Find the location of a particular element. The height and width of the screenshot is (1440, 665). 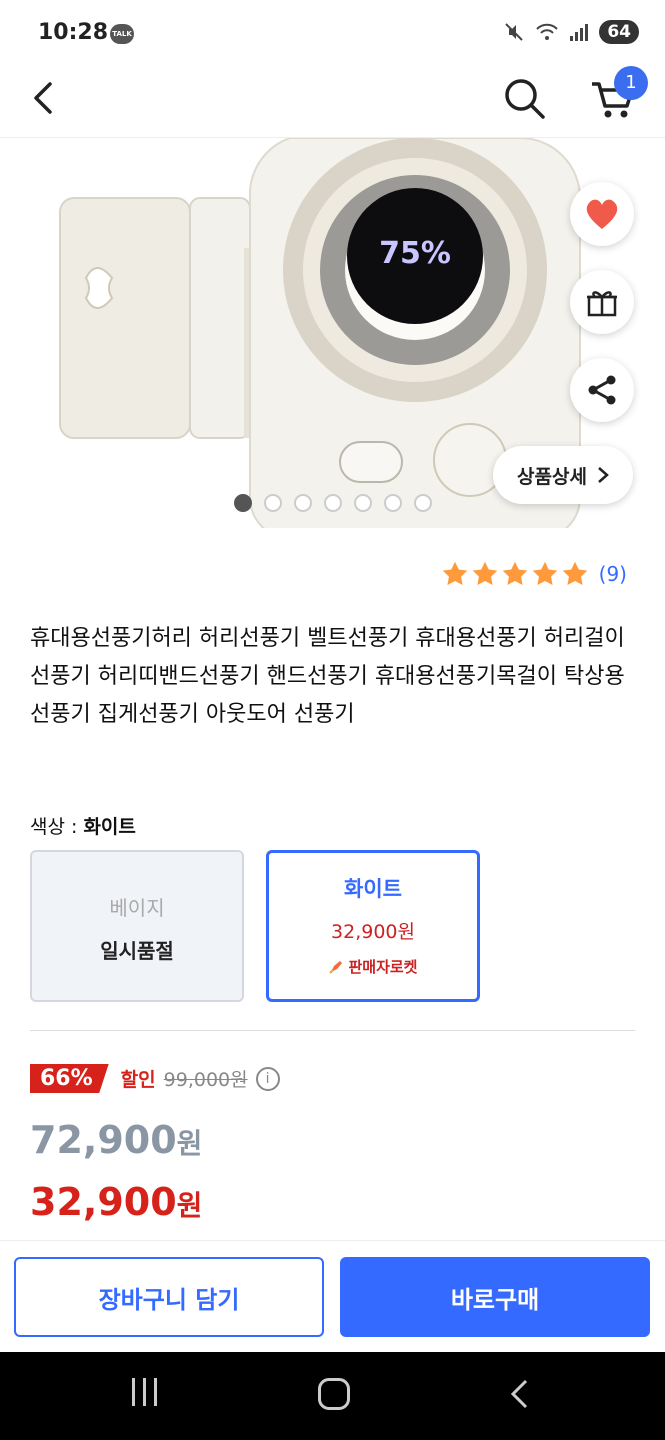

color-option-white: 화이트 32,900원 판매자로켓 is located at coordinates (373, 926).